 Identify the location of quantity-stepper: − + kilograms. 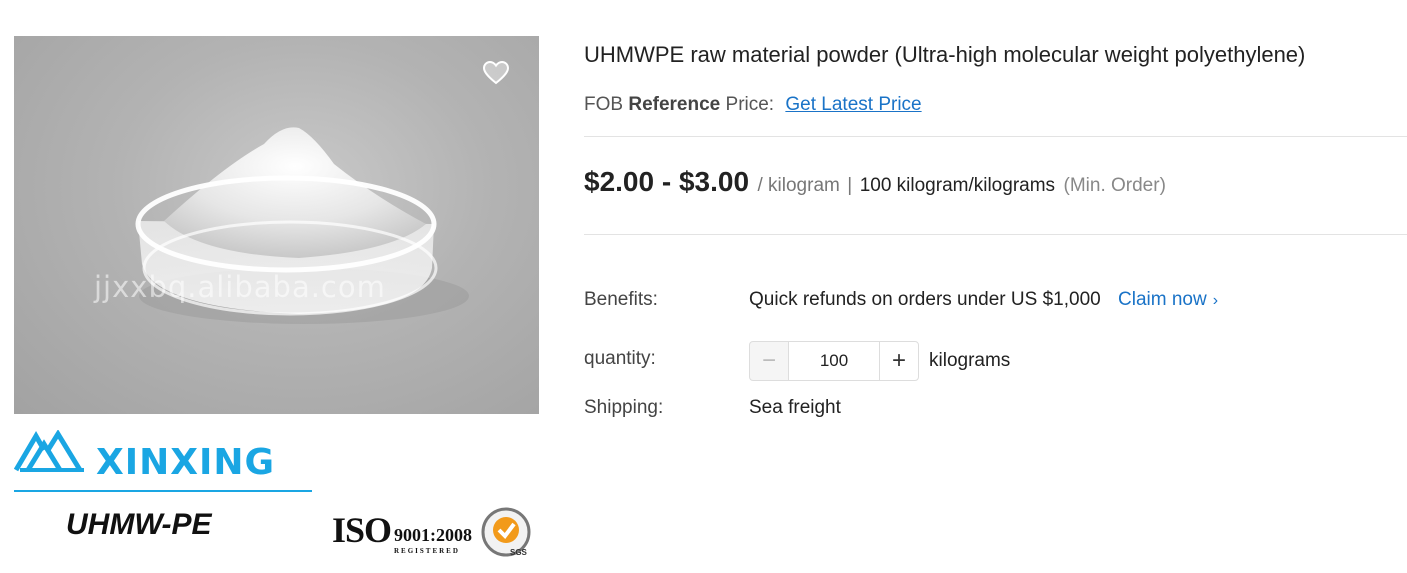
(879, 361).